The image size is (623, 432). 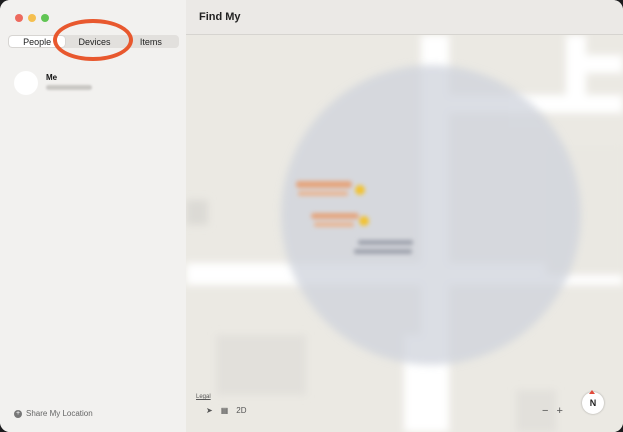 What do you see at coordinates (209, 410) in the screenshot?
I see `location-arrow-icon: ➤` at bounding box center [209, 410].